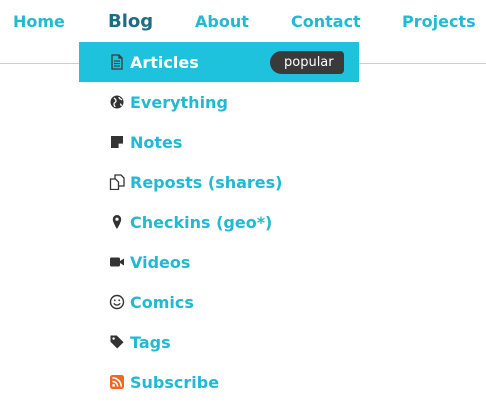 This screenshot has height=403, width=486. What do you see at coordinates (179, 102) in the screenshot?
I see `menu-item-label: Everything` at bounding box center [179, 102].